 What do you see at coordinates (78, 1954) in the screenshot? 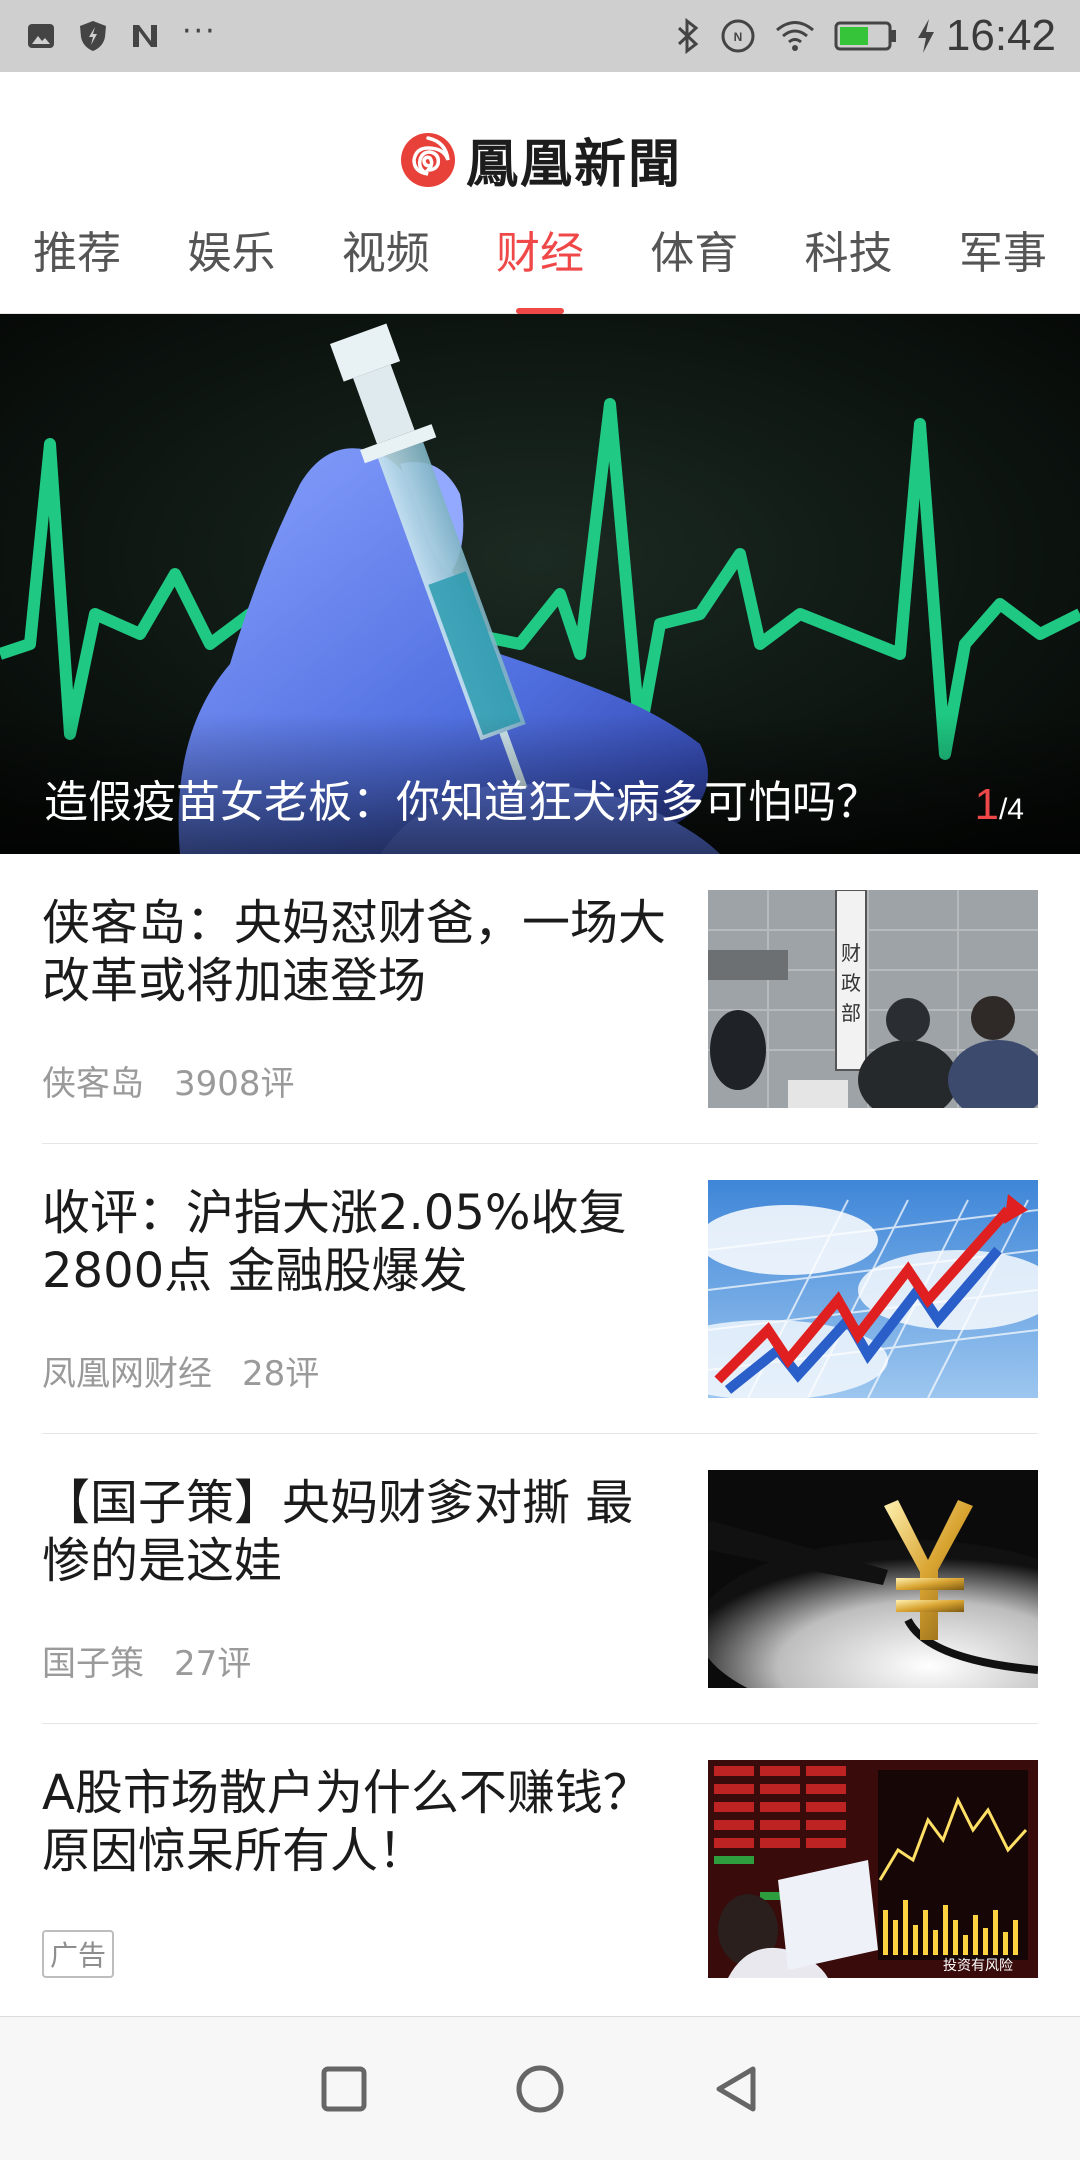
I see `ad-badge: 广告` at bounding box center [78, 1954].